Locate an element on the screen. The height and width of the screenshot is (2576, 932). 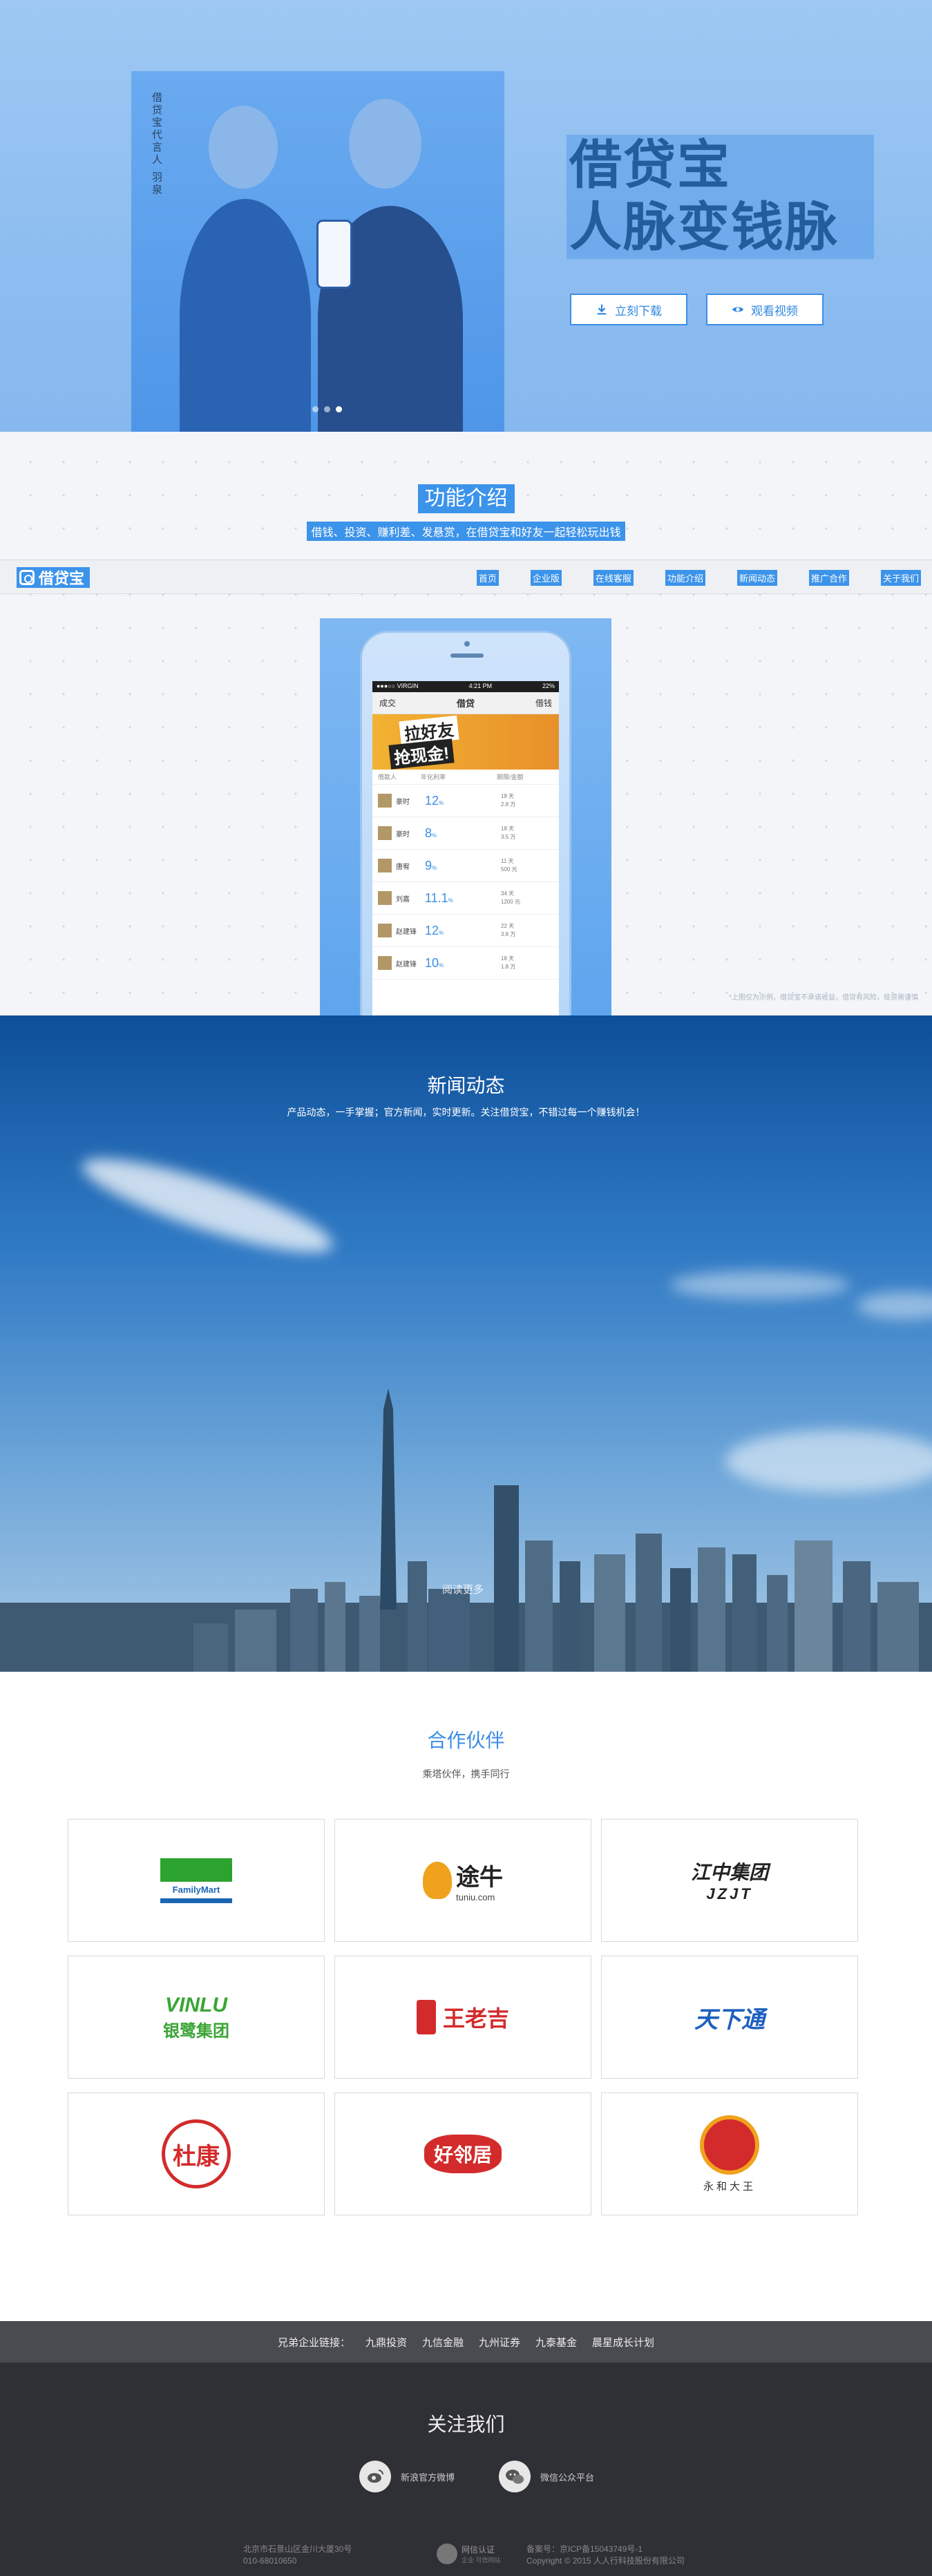
nav-logo: 借贷宝 is located at coordinates (54, 577).